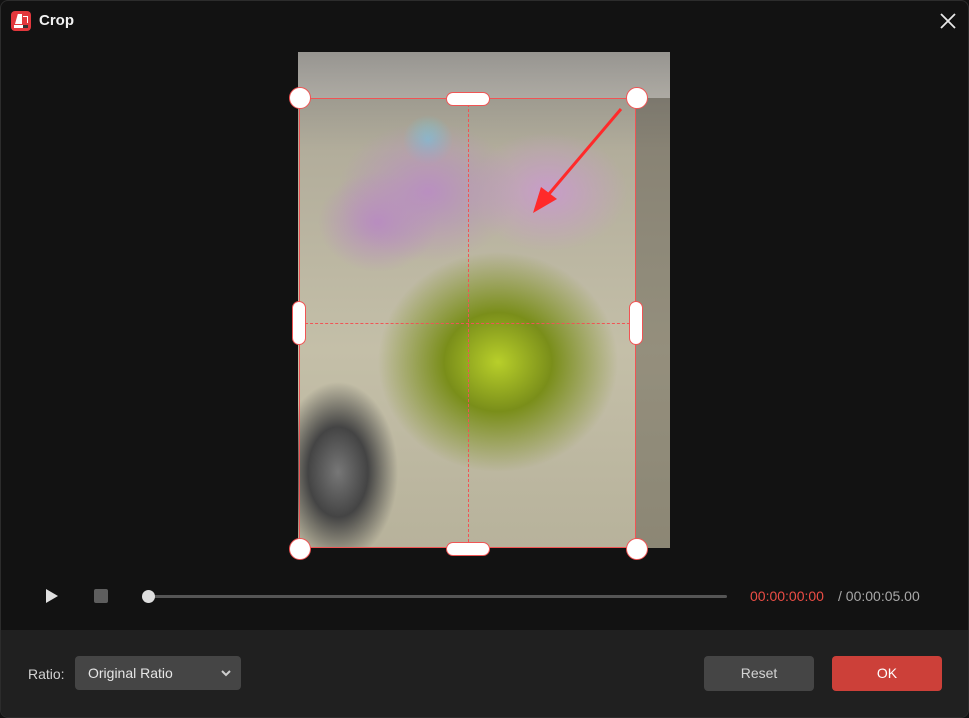 The height and width of the screenshot is (718, 969). I want to click on ratio-dropdown: Original Ratio, so click(158, 673).